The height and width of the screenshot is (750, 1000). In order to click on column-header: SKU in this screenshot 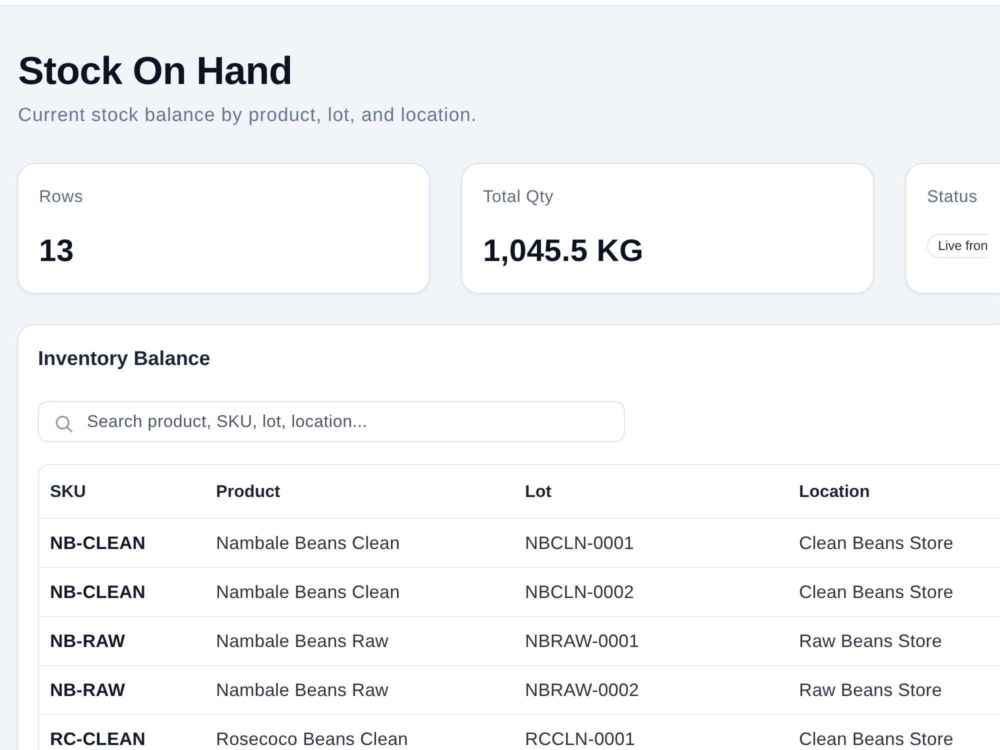, I will do `click(68, 492)`.